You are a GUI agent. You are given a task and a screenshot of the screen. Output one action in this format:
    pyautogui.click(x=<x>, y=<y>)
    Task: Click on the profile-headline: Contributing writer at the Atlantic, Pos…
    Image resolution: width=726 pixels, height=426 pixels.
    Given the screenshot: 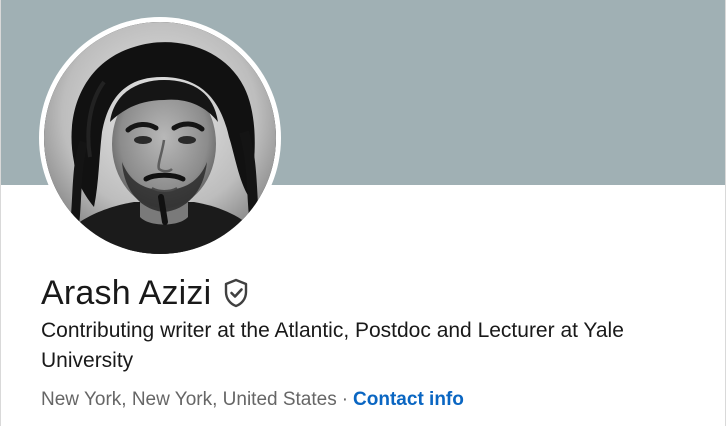 What is the action you would take?
    pyautogui.click(x=332, y=345)
    